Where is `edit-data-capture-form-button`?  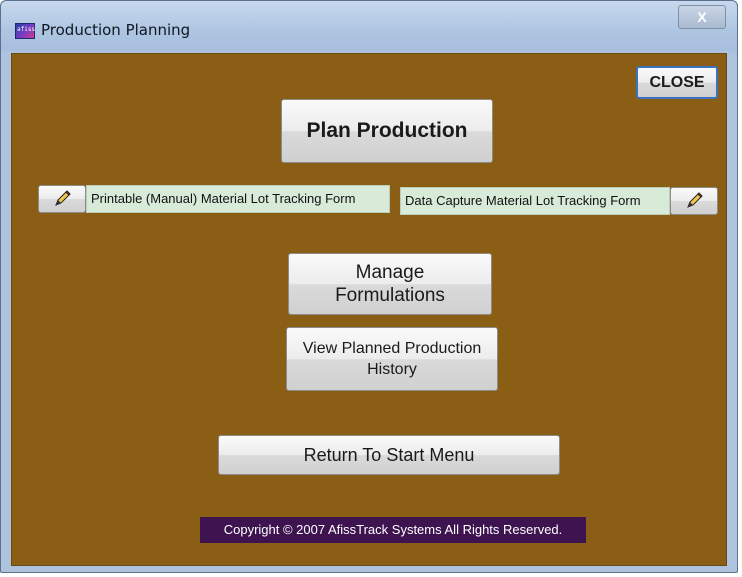 edit-data-capture-form-button is located at coordinates (694, 201).